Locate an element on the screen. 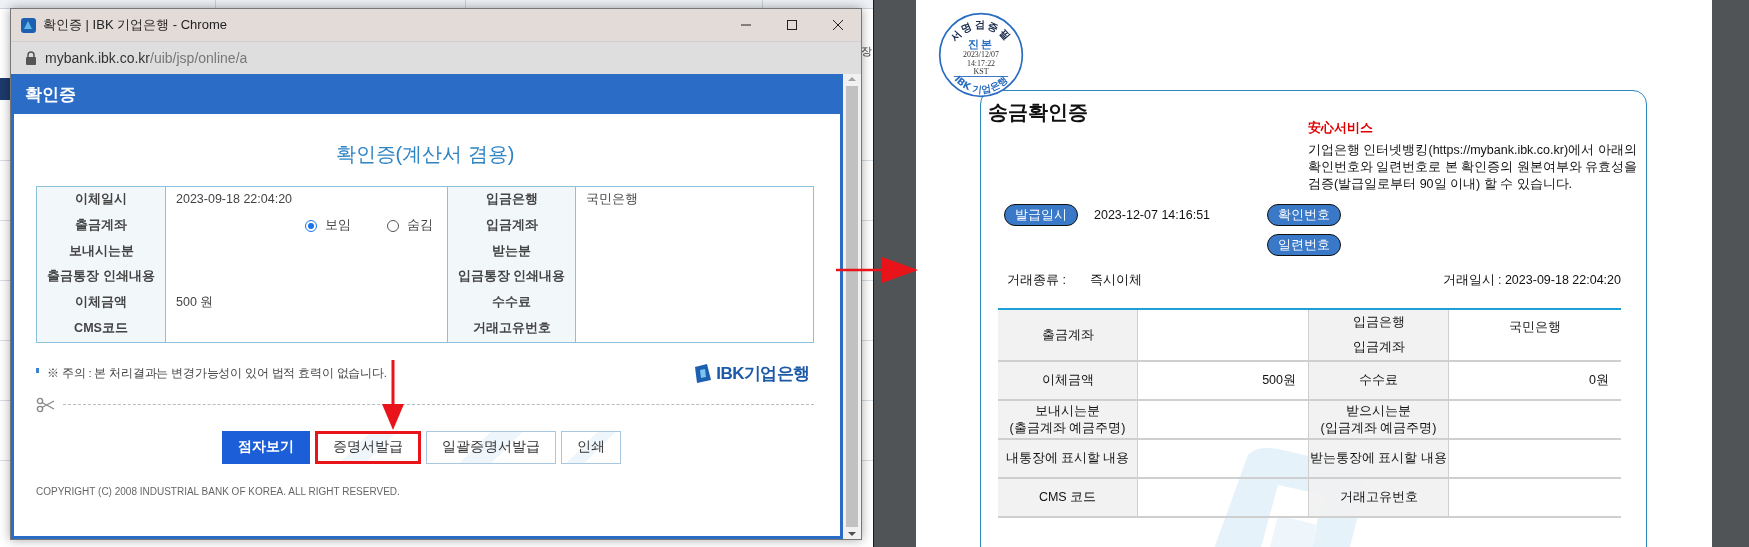 This screenshot has height=547, width=1749. action-button: 점자보기 is located at coordinates (265, 447).